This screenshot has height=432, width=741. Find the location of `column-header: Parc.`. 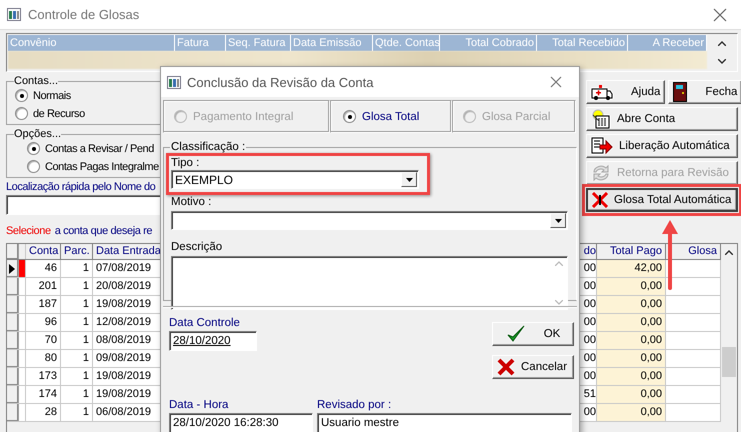

column-header: Parc. is located at coordinates (77, 251).